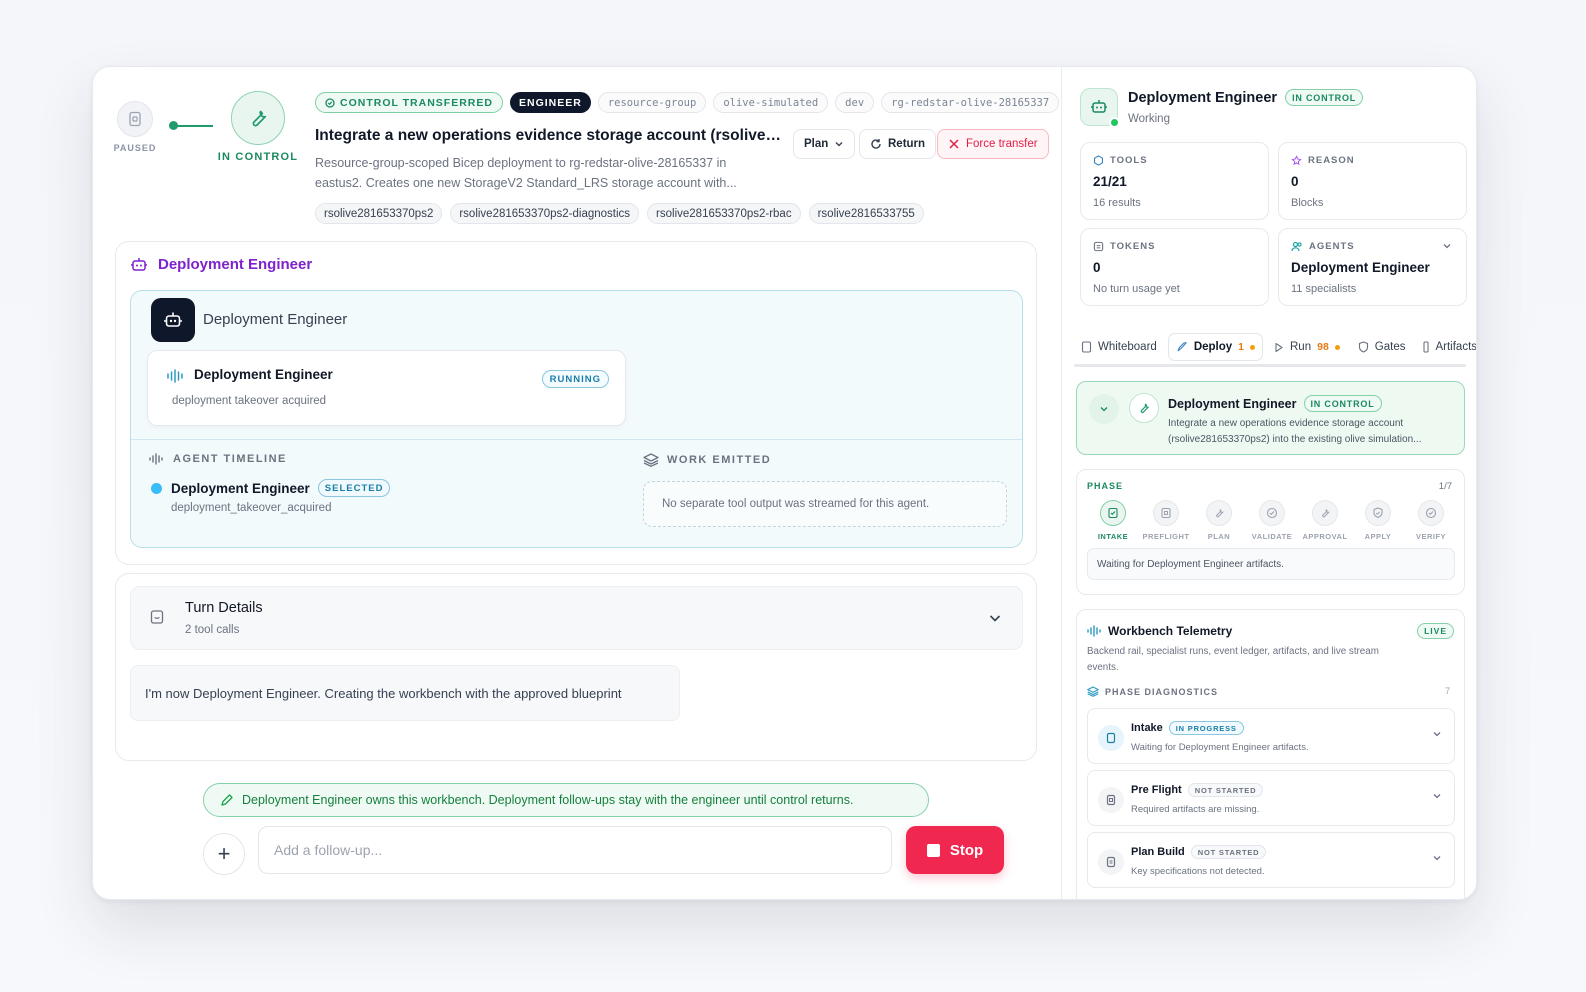 The height and width of the screenshot is (992, 1586). I want to click on tools-stat: TOOLS 21/21 16 results, so click(1174, 181).